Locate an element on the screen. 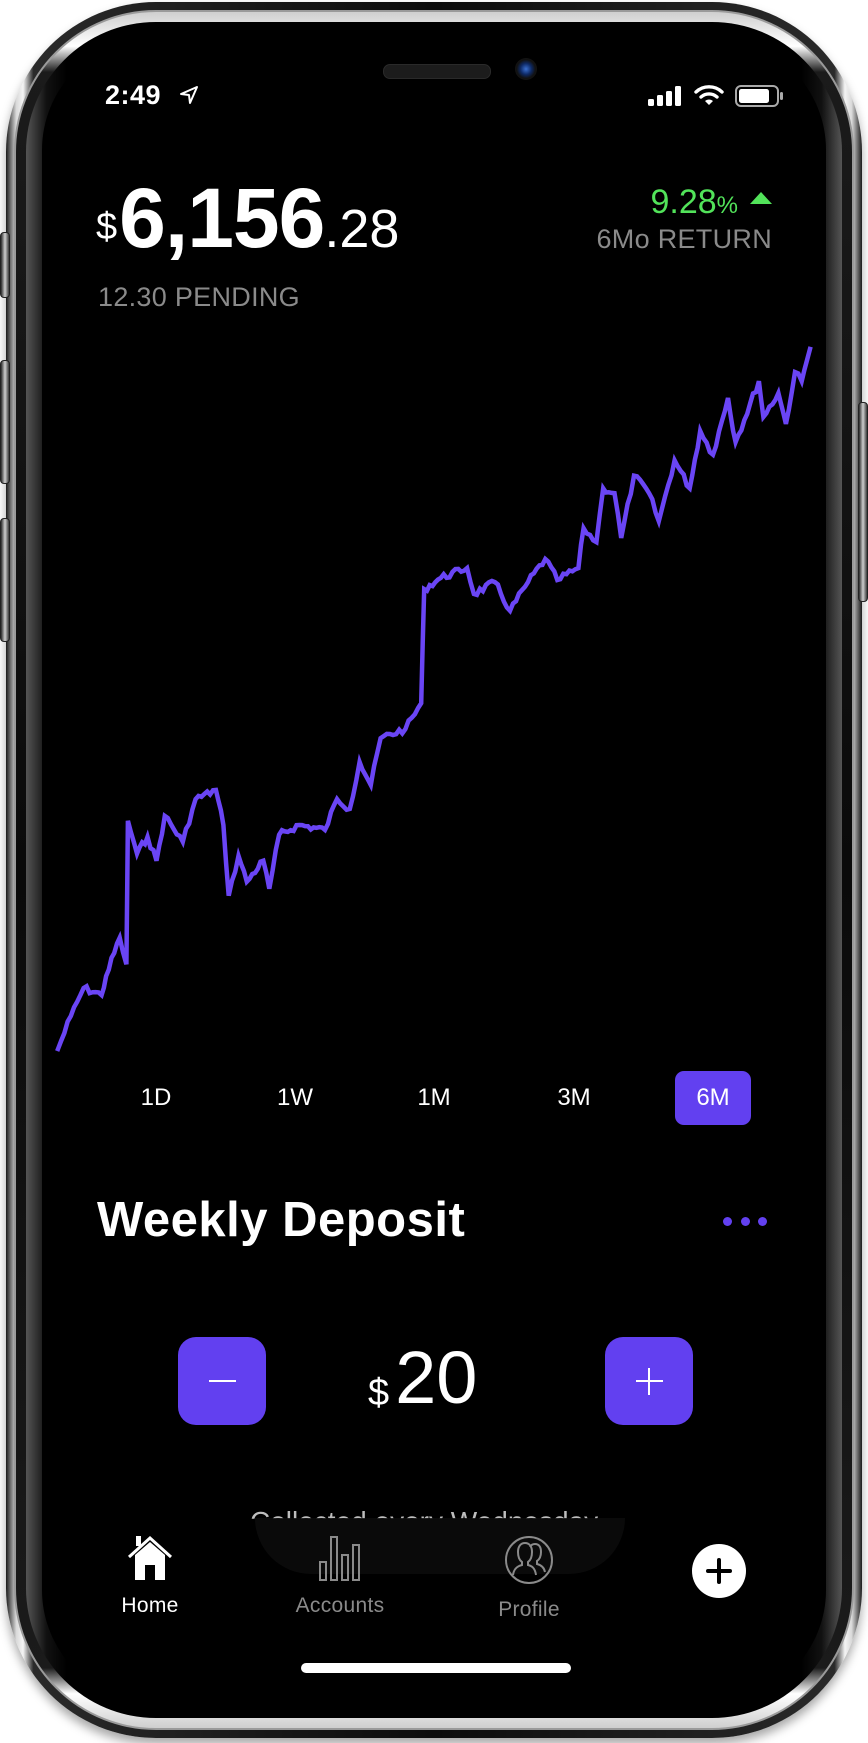  balance-currency: $ is located at coordinates (107, 227).